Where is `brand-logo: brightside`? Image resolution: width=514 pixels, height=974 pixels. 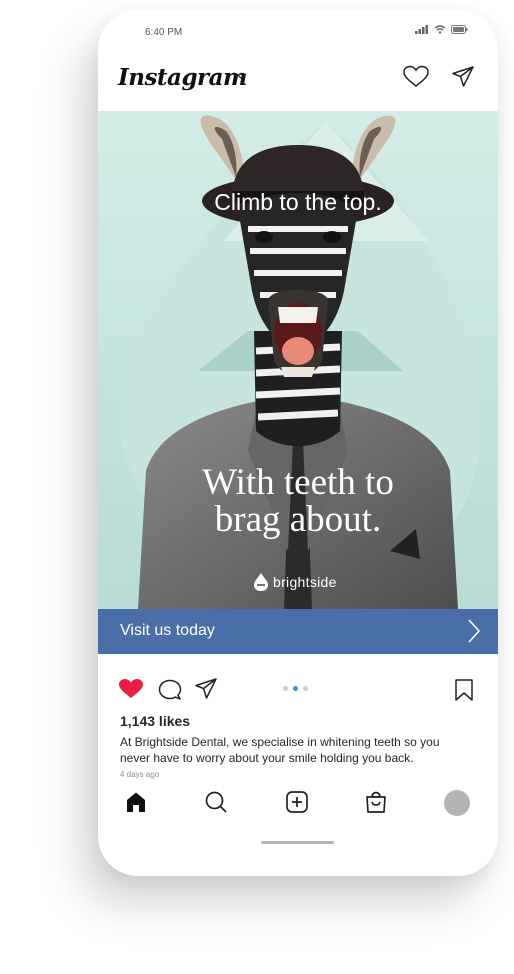 brand-logo: brightside is located at coordinates (295, 582).